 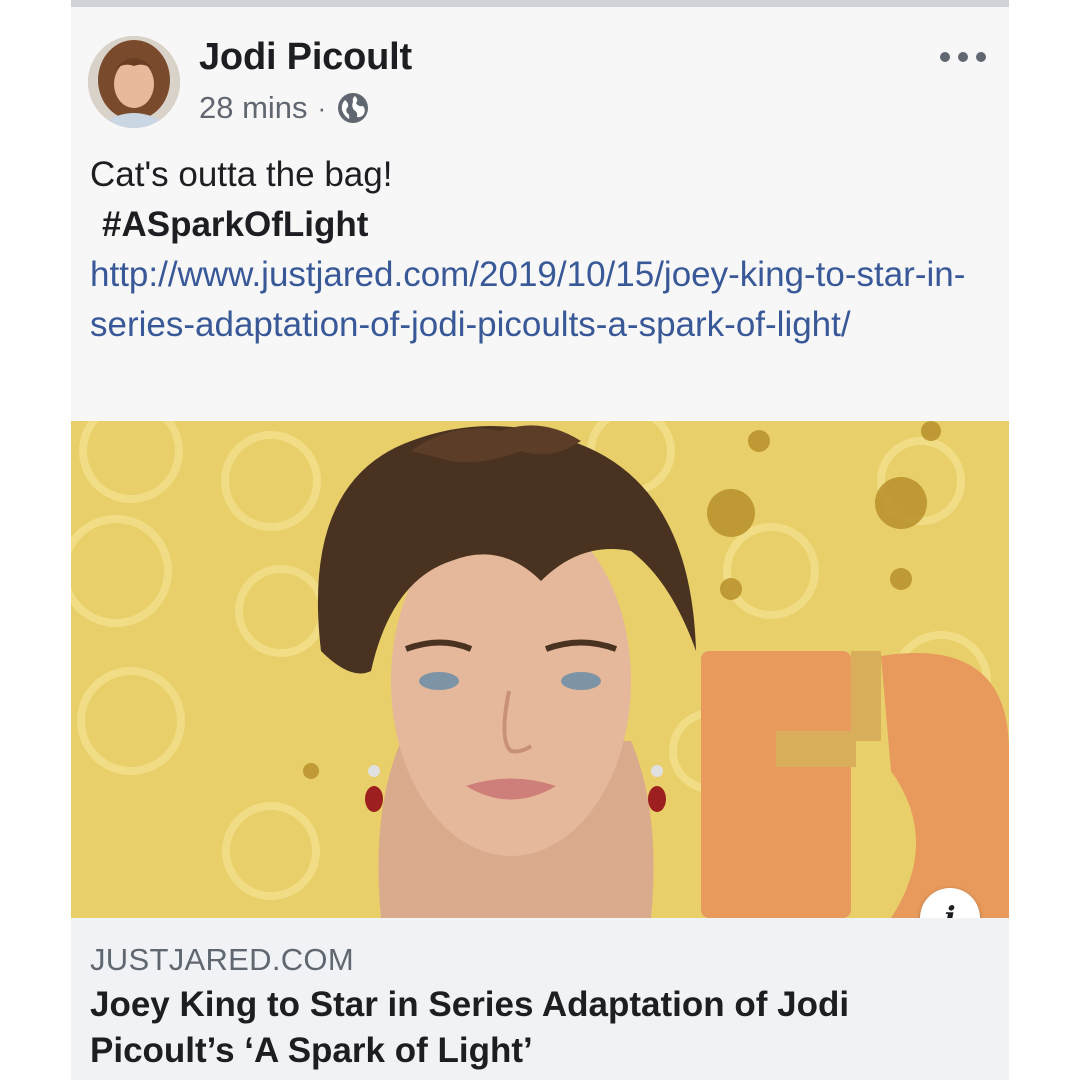 I want to click on post-meta: 28 mins ·, so click(x=284, y=108).